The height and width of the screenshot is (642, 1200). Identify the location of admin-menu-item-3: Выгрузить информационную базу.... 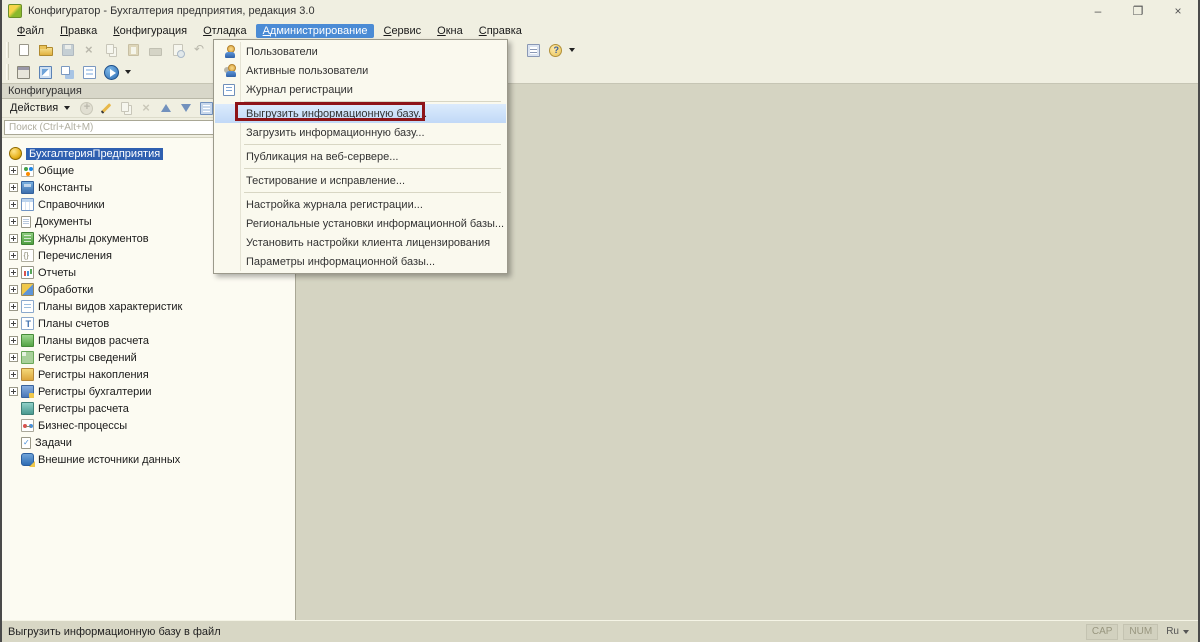
(360, 112).